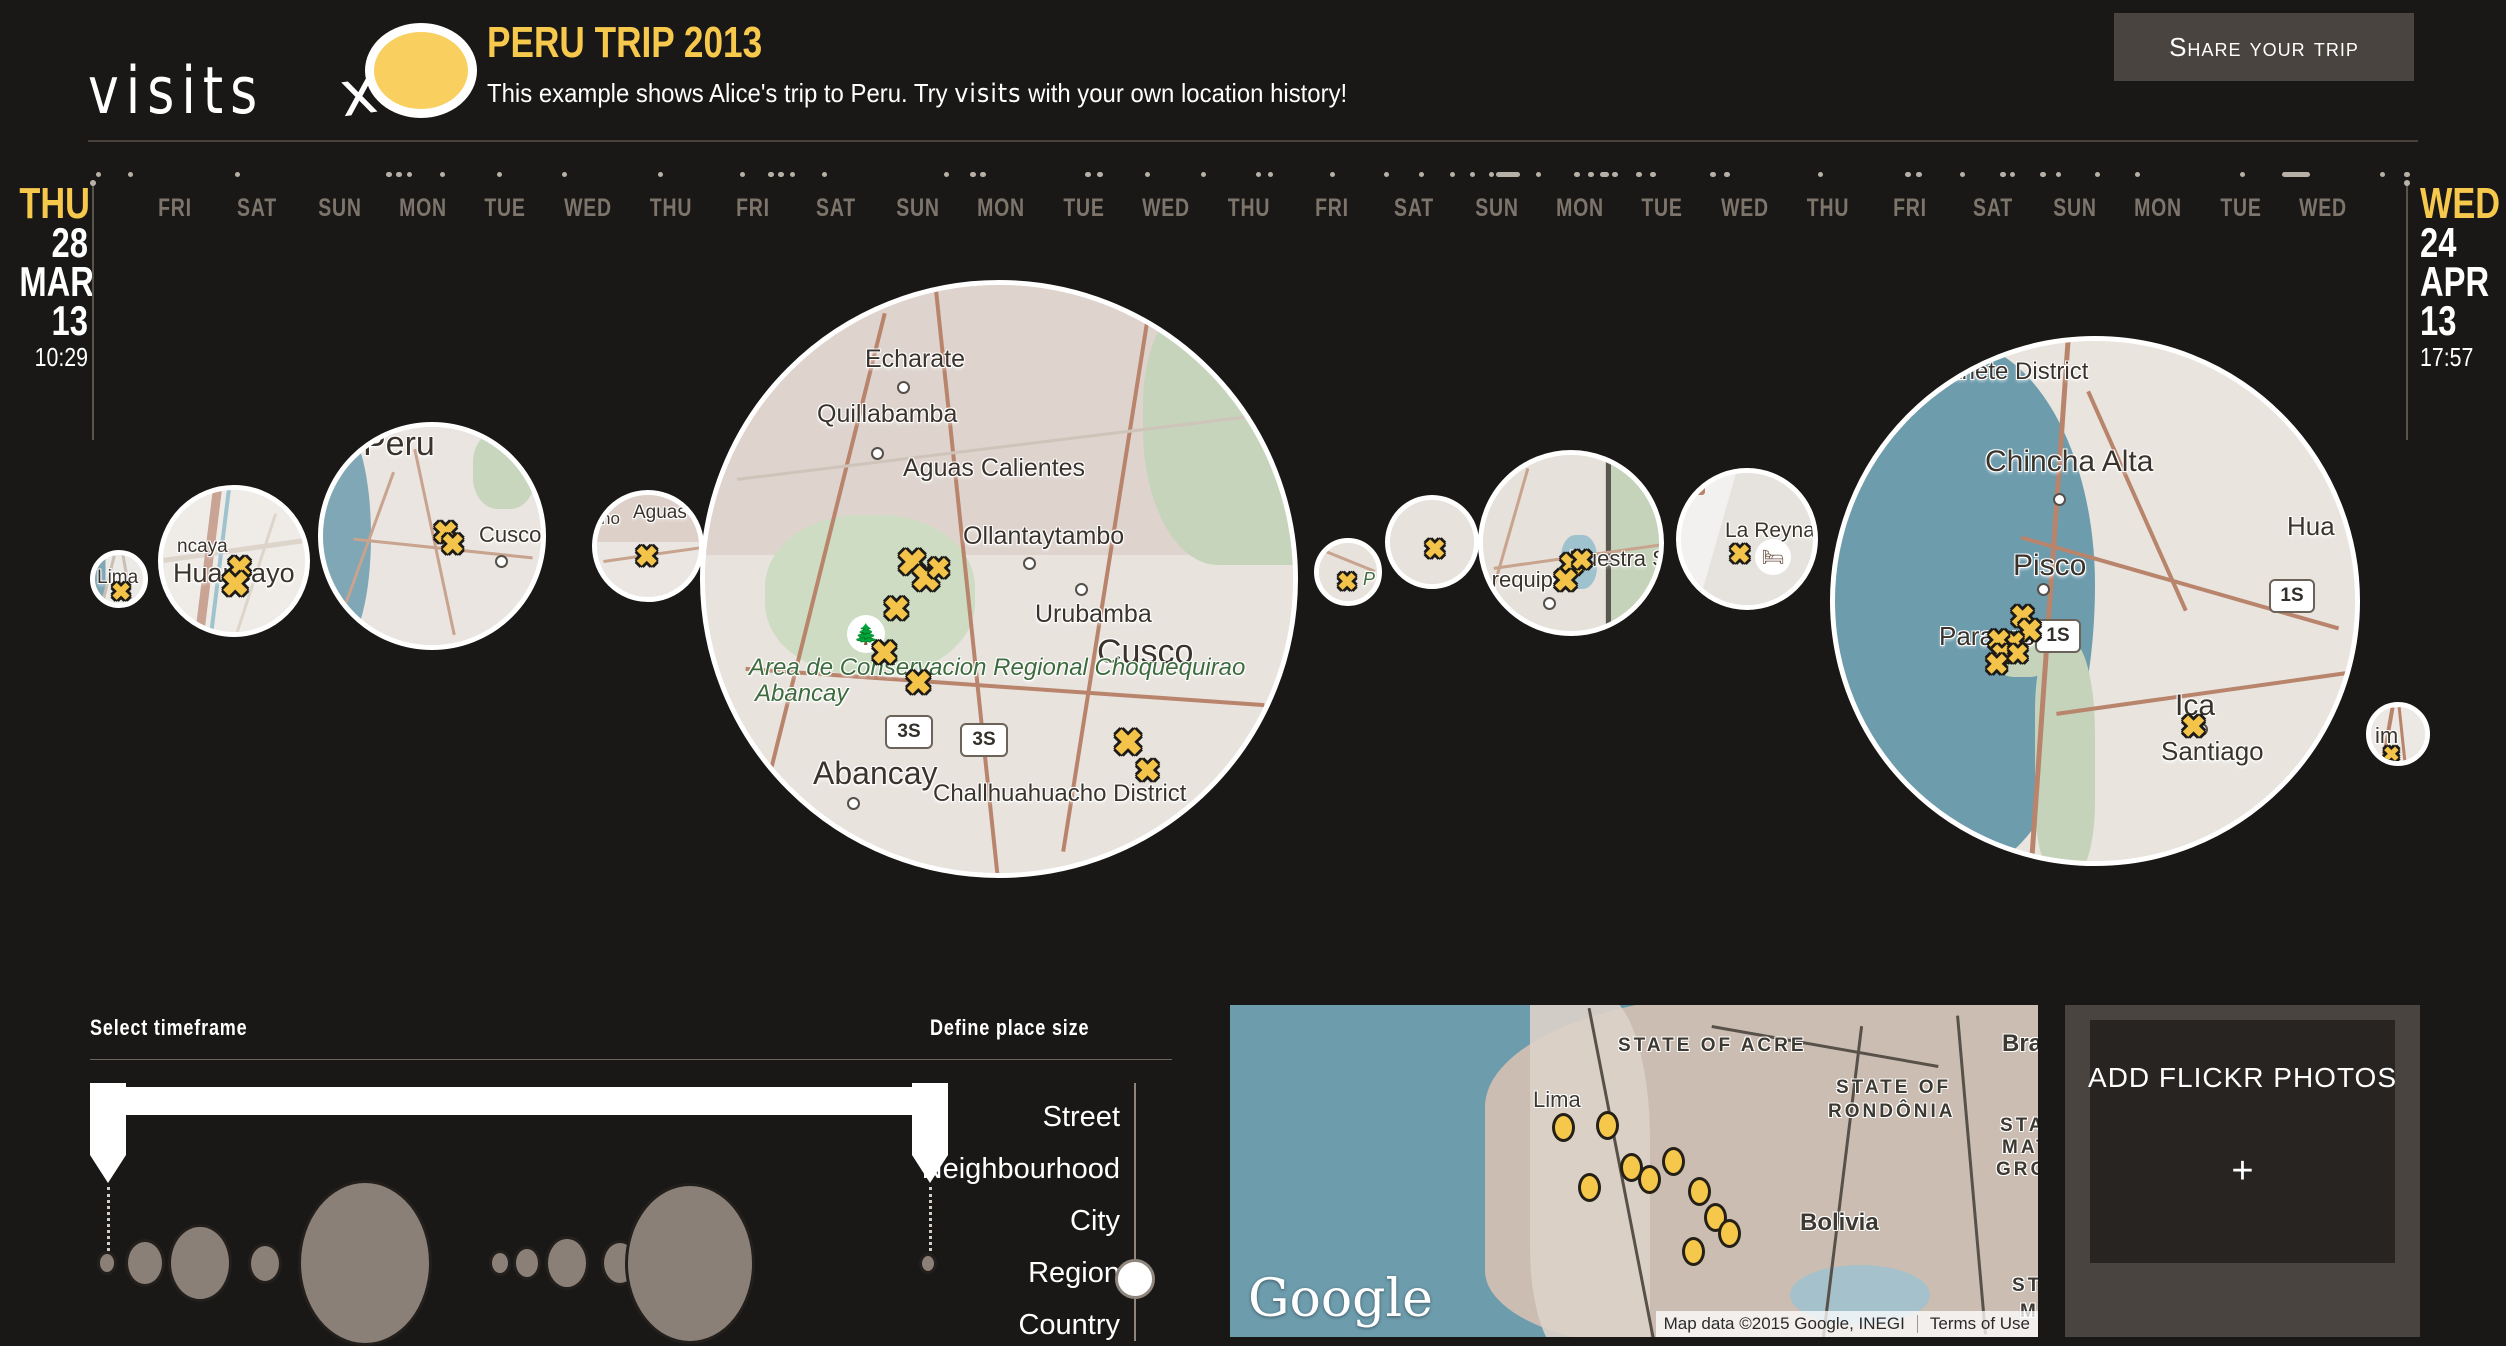 The height and width of the screenshot is (1346, 2506). What do you see at coordinates (2017, 1169) in the screenshot?
I see `map-label-grosso: GROS` at bounding box center [2017, 1169].